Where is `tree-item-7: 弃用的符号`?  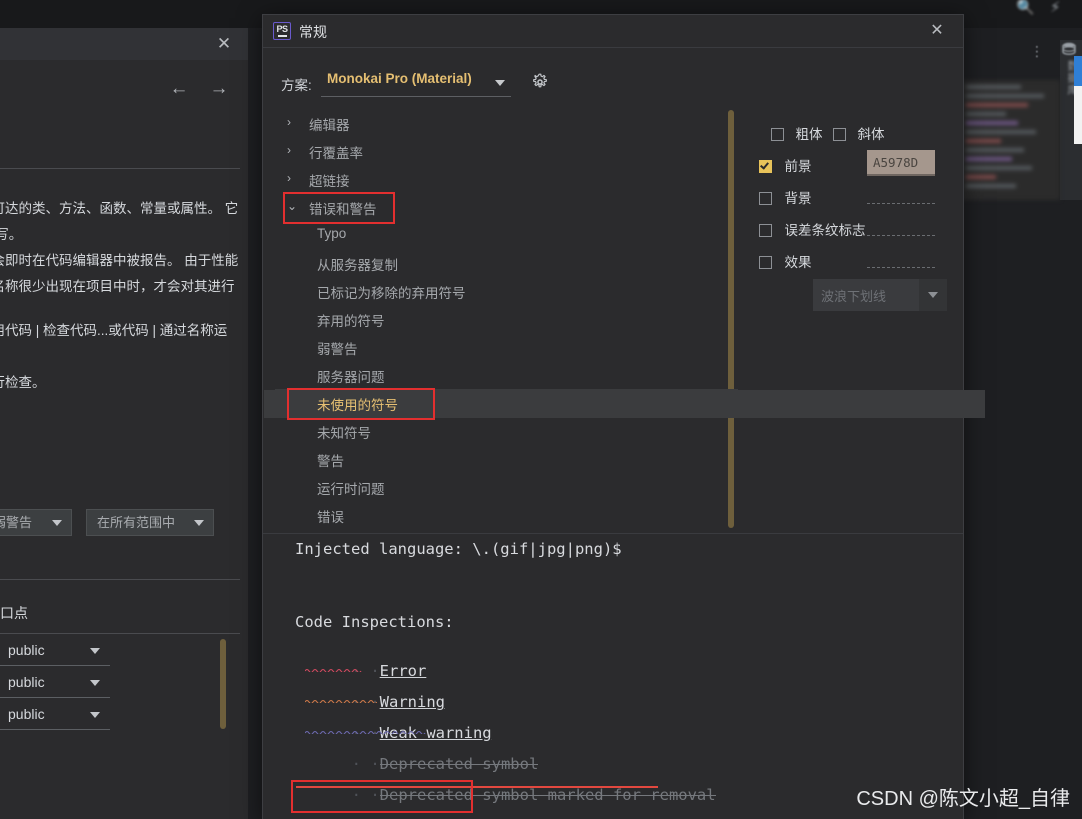
tree-item-7: 弃用的符号 is located at coordinates (506, 319).